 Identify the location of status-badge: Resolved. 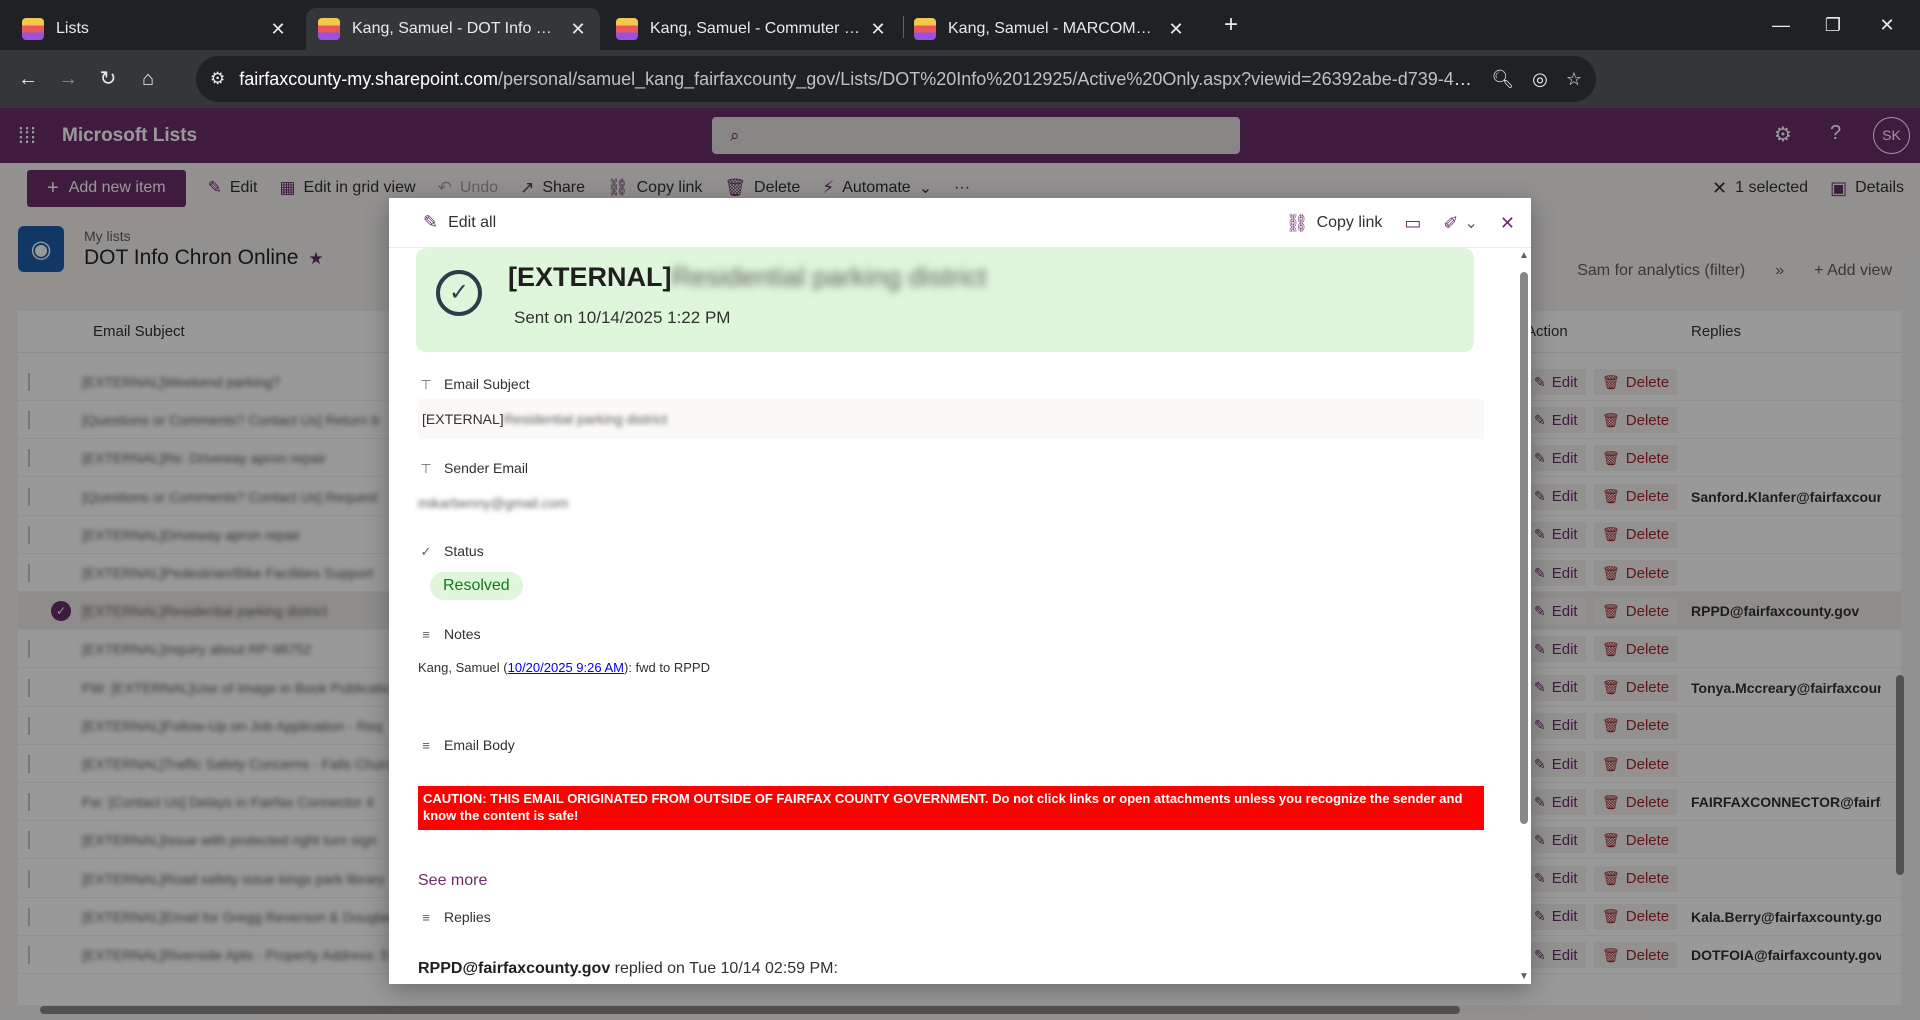
(476, 586).